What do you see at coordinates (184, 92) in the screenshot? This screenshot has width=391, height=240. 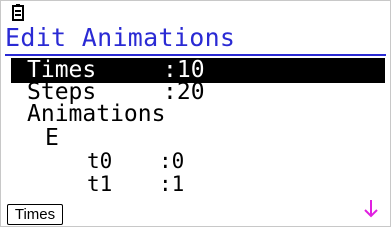 I see `setting-value-steps: :20` at bounding box center [184, 92].